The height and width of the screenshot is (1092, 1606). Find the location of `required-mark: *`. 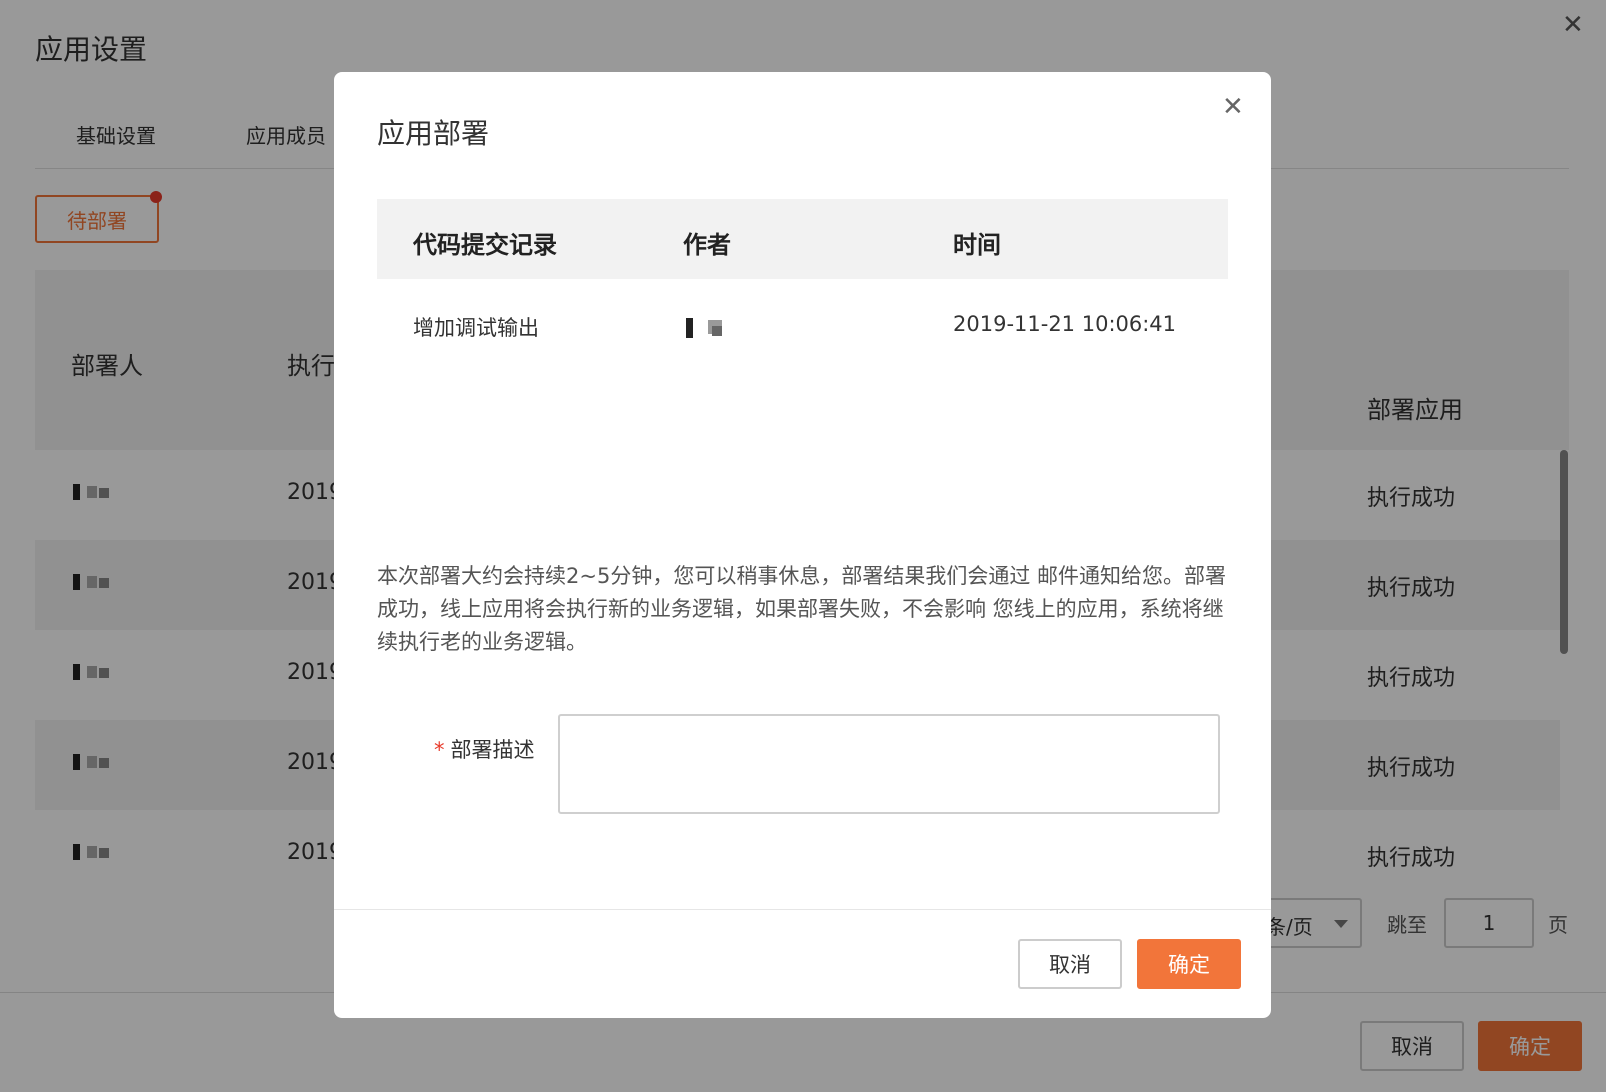

required-mark: * is located at coordinates (439, 750).